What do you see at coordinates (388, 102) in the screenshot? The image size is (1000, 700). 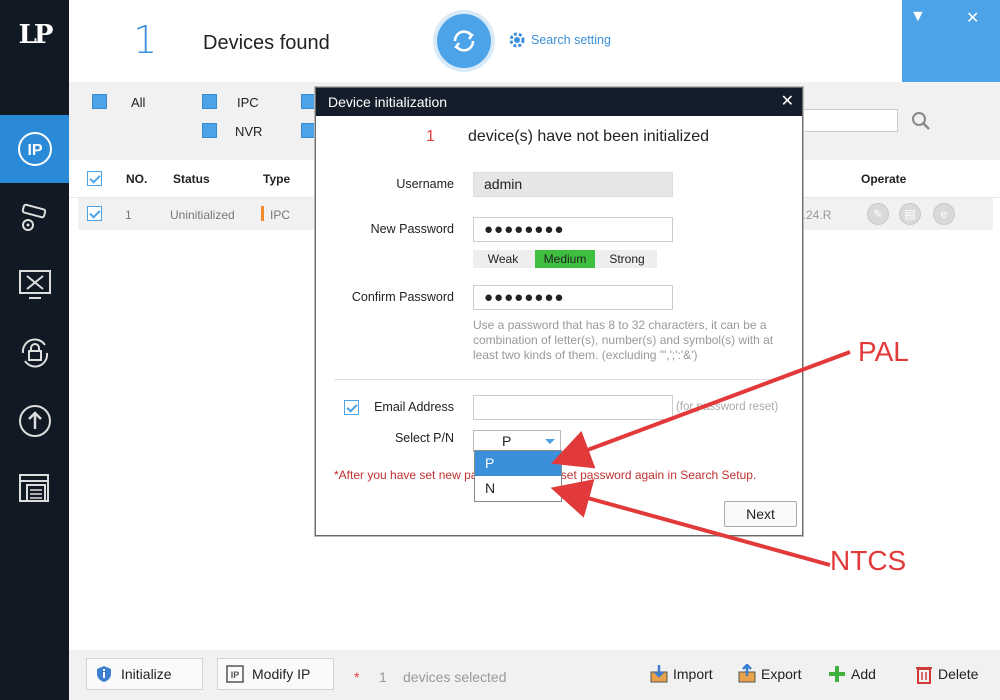 I see `dialog-title: Device initialization` at bounding box center [388, 102].